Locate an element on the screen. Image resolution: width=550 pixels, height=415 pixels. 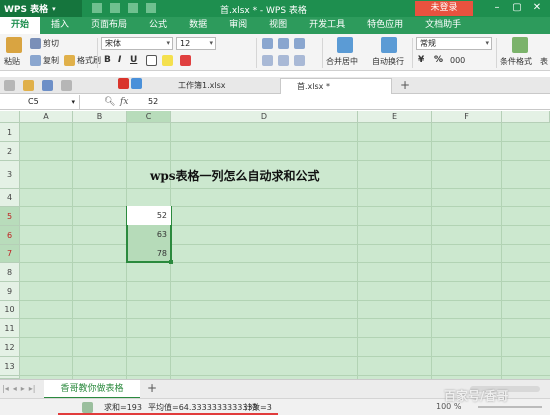
save-file-icon is located at coordinates (47, 85).